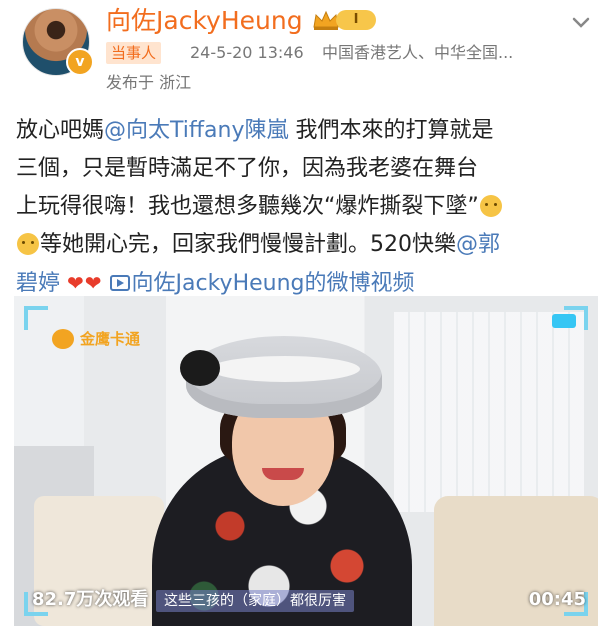  Describe the element at coordinates (247, 52) in the screenshot. I see `post-timestamp: 24-5-20 13:46` at that location.